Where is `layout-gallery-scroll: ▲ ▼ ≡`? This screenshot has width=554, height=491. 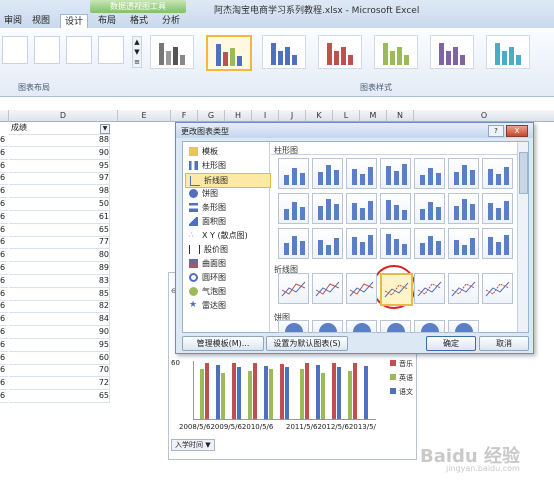
layout-gallery-scroll: ▲ ▼ ≡ is located at coordinates (137, 52).